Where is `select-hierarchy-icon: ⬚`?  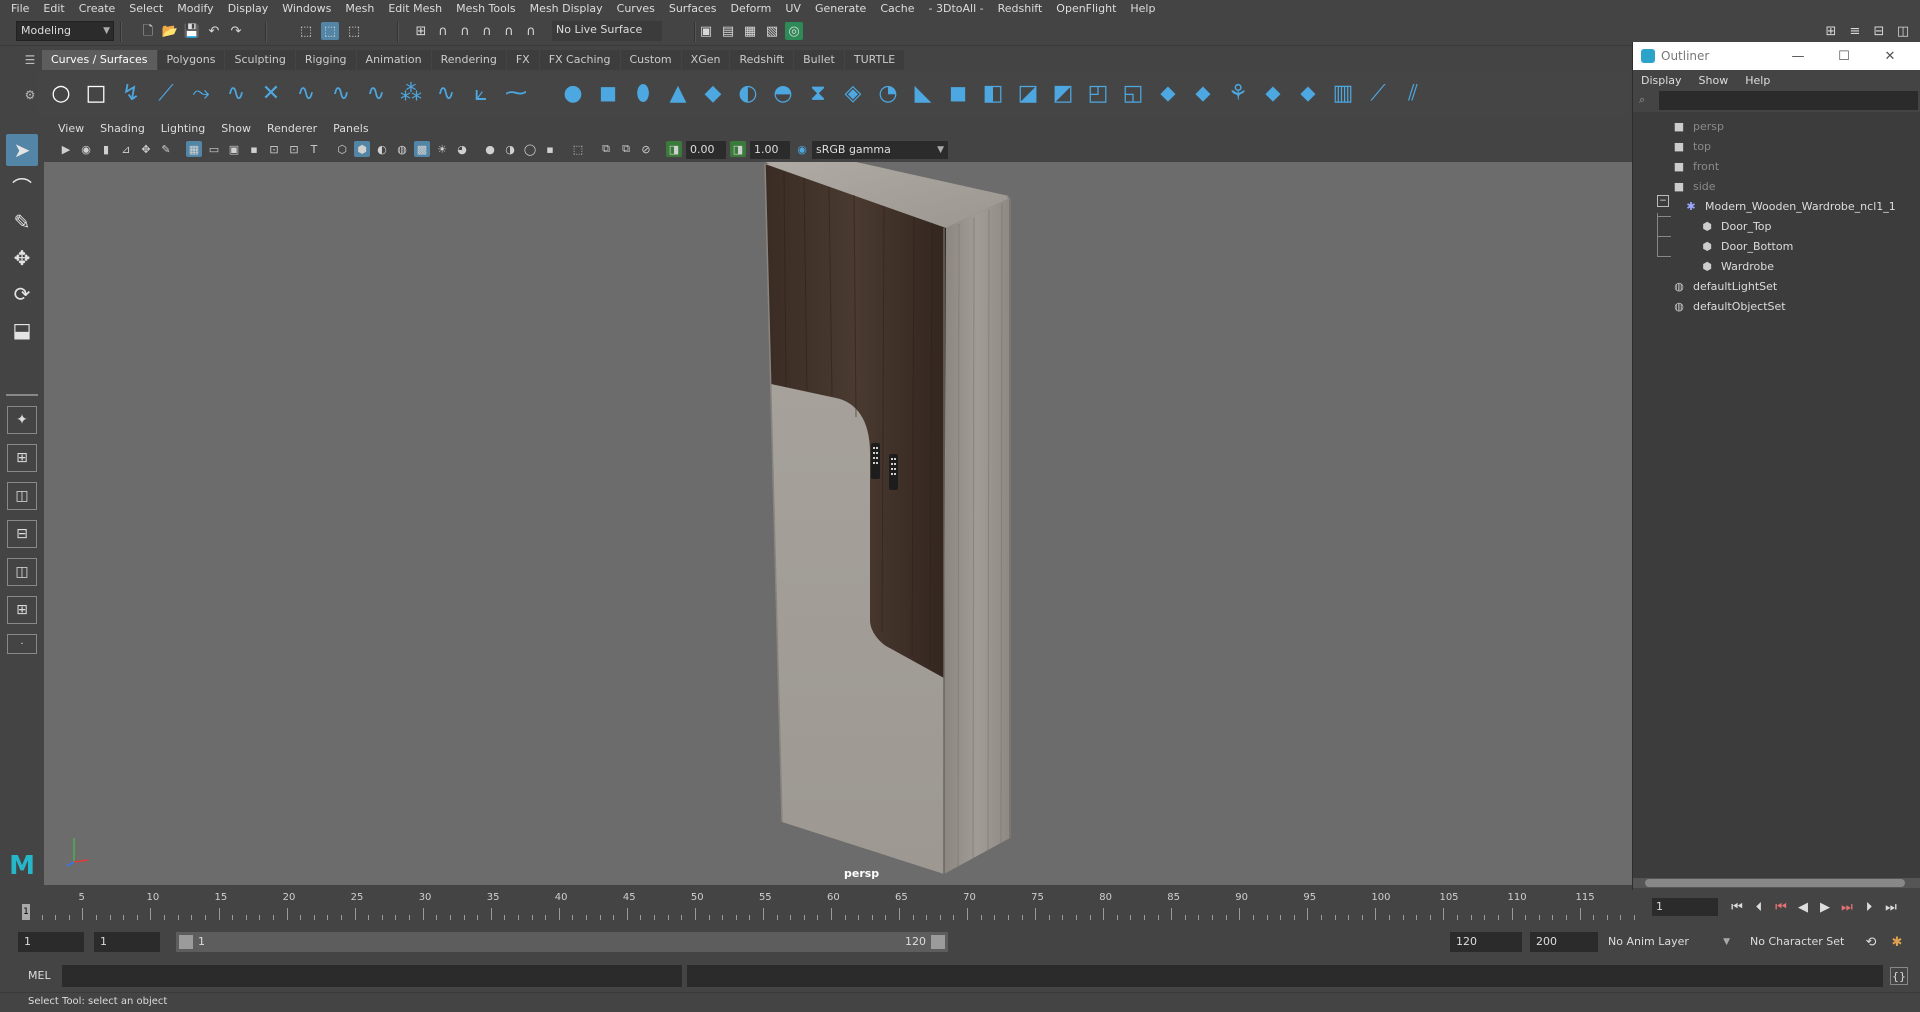 select-hierarchy-icon: ⬚ is located at coordinates (306, 31).